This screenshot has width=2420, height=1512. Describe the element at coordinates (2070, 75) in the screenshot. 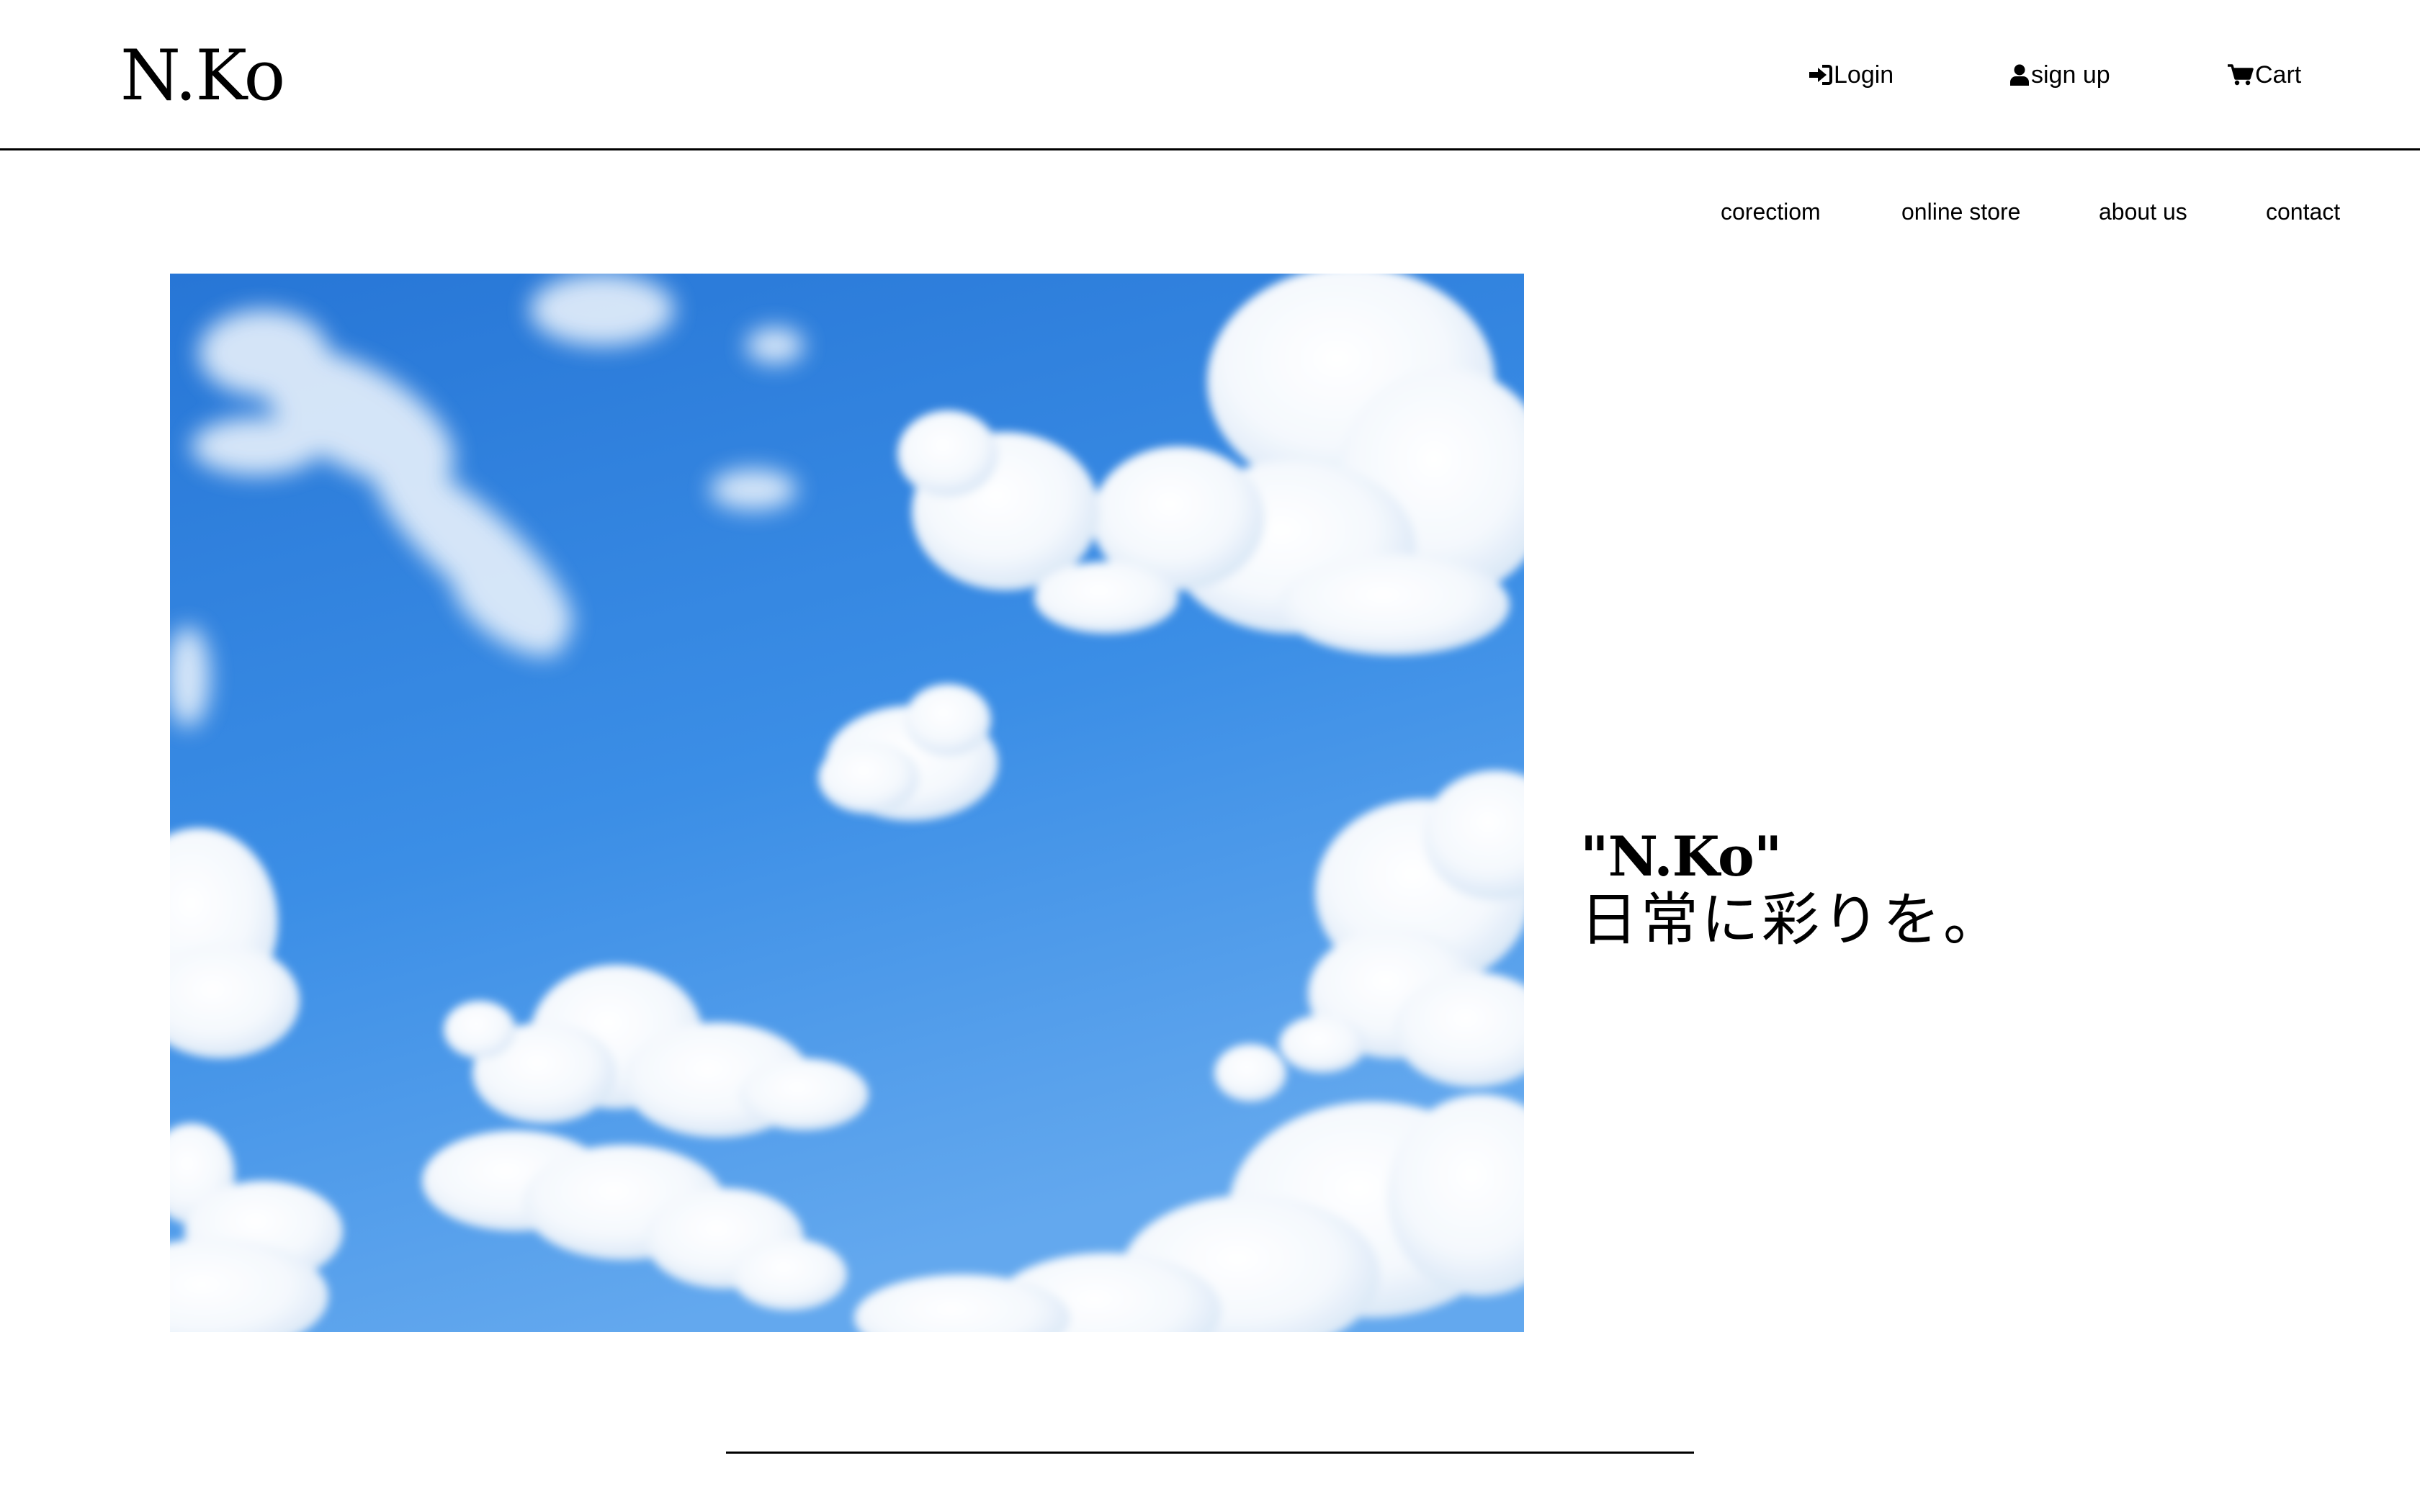

I see `signup-label: sign up` at that location.